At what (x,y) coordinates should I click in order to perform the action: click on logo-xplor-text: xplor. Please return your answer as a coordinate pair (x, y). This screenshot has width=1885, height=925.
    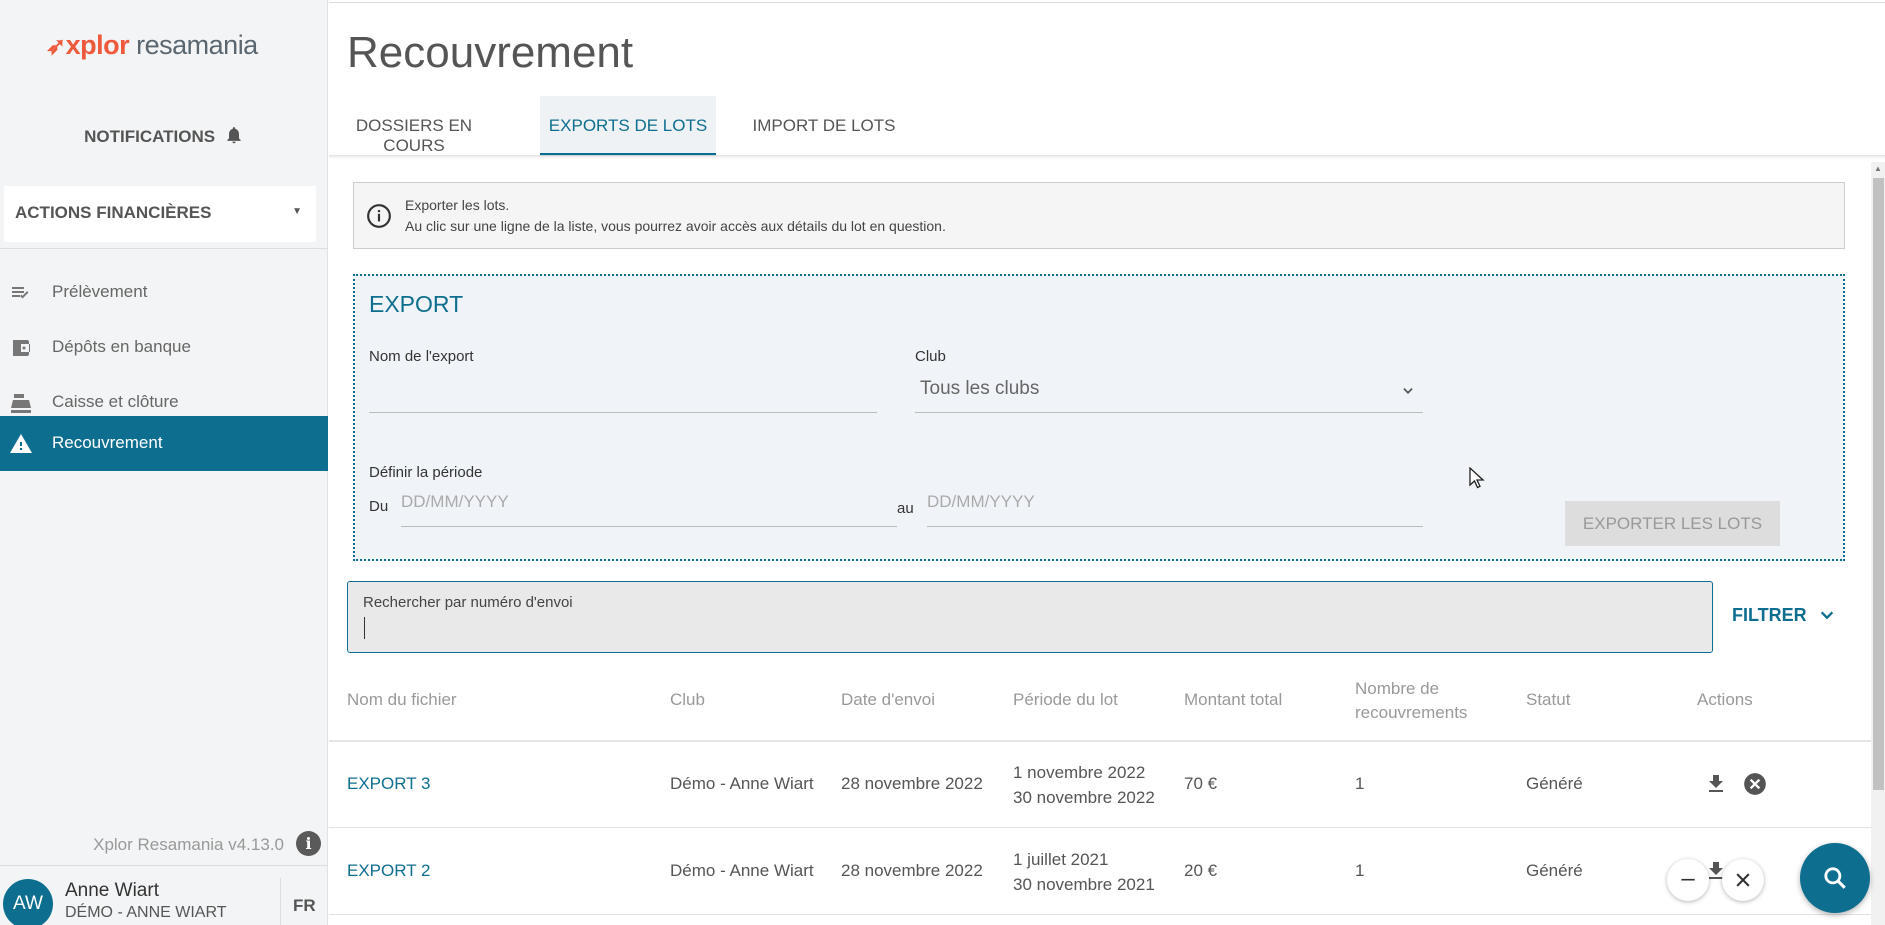
    Looking at the image, I should click on (97, 45).